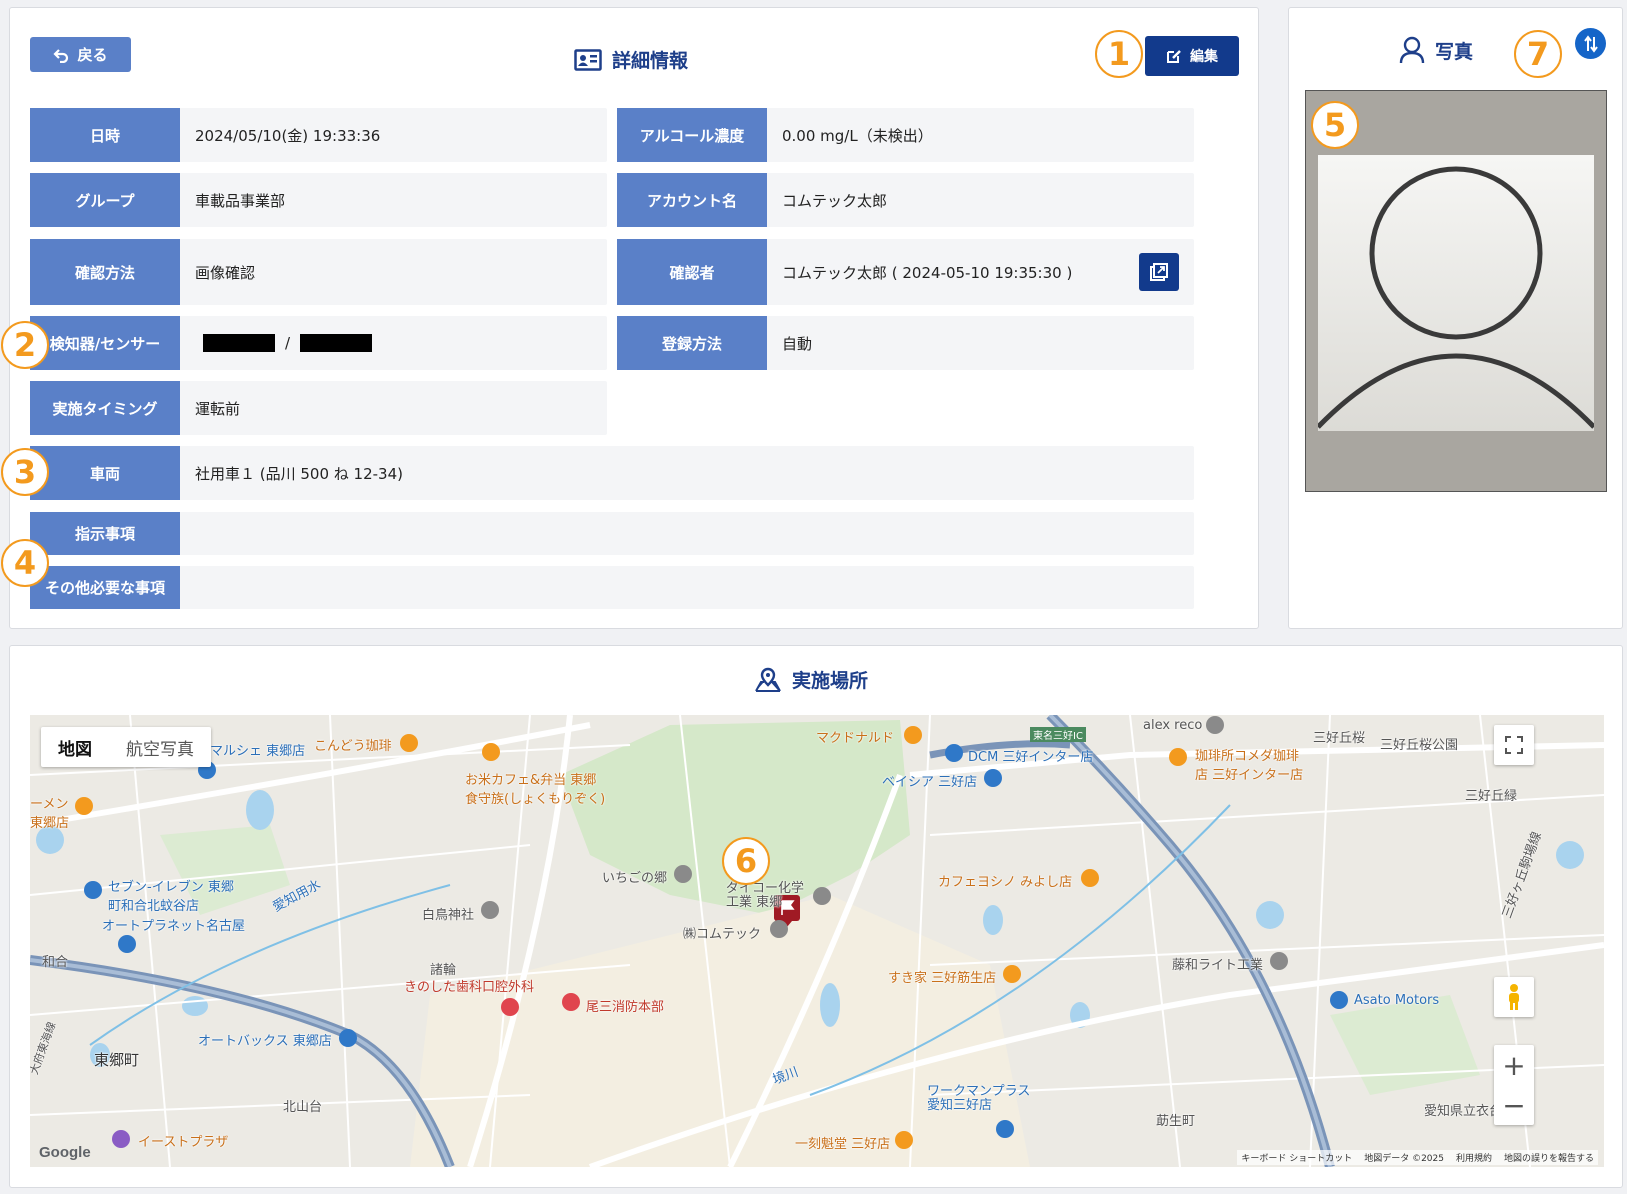 This screenshot has height=1194, width=1627. I want to click on map-label: オートプラネット名古屋, so click(174, 926).